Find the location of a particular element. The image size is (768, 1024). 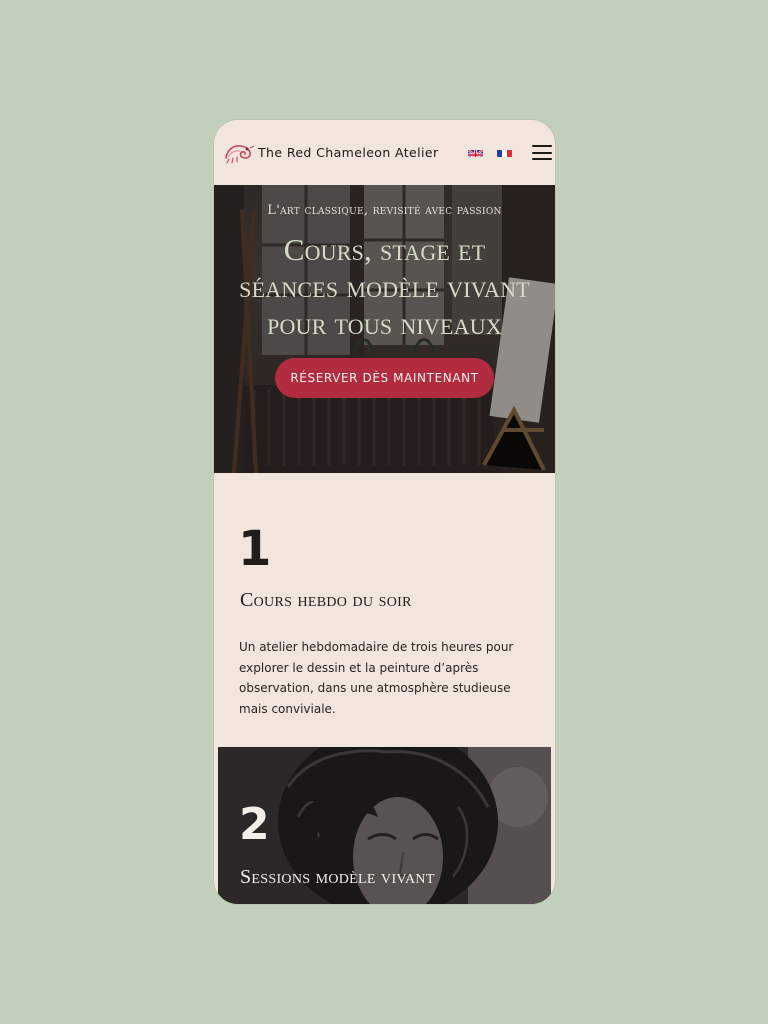

section-number: 1 is located at coordinates (255, 549).